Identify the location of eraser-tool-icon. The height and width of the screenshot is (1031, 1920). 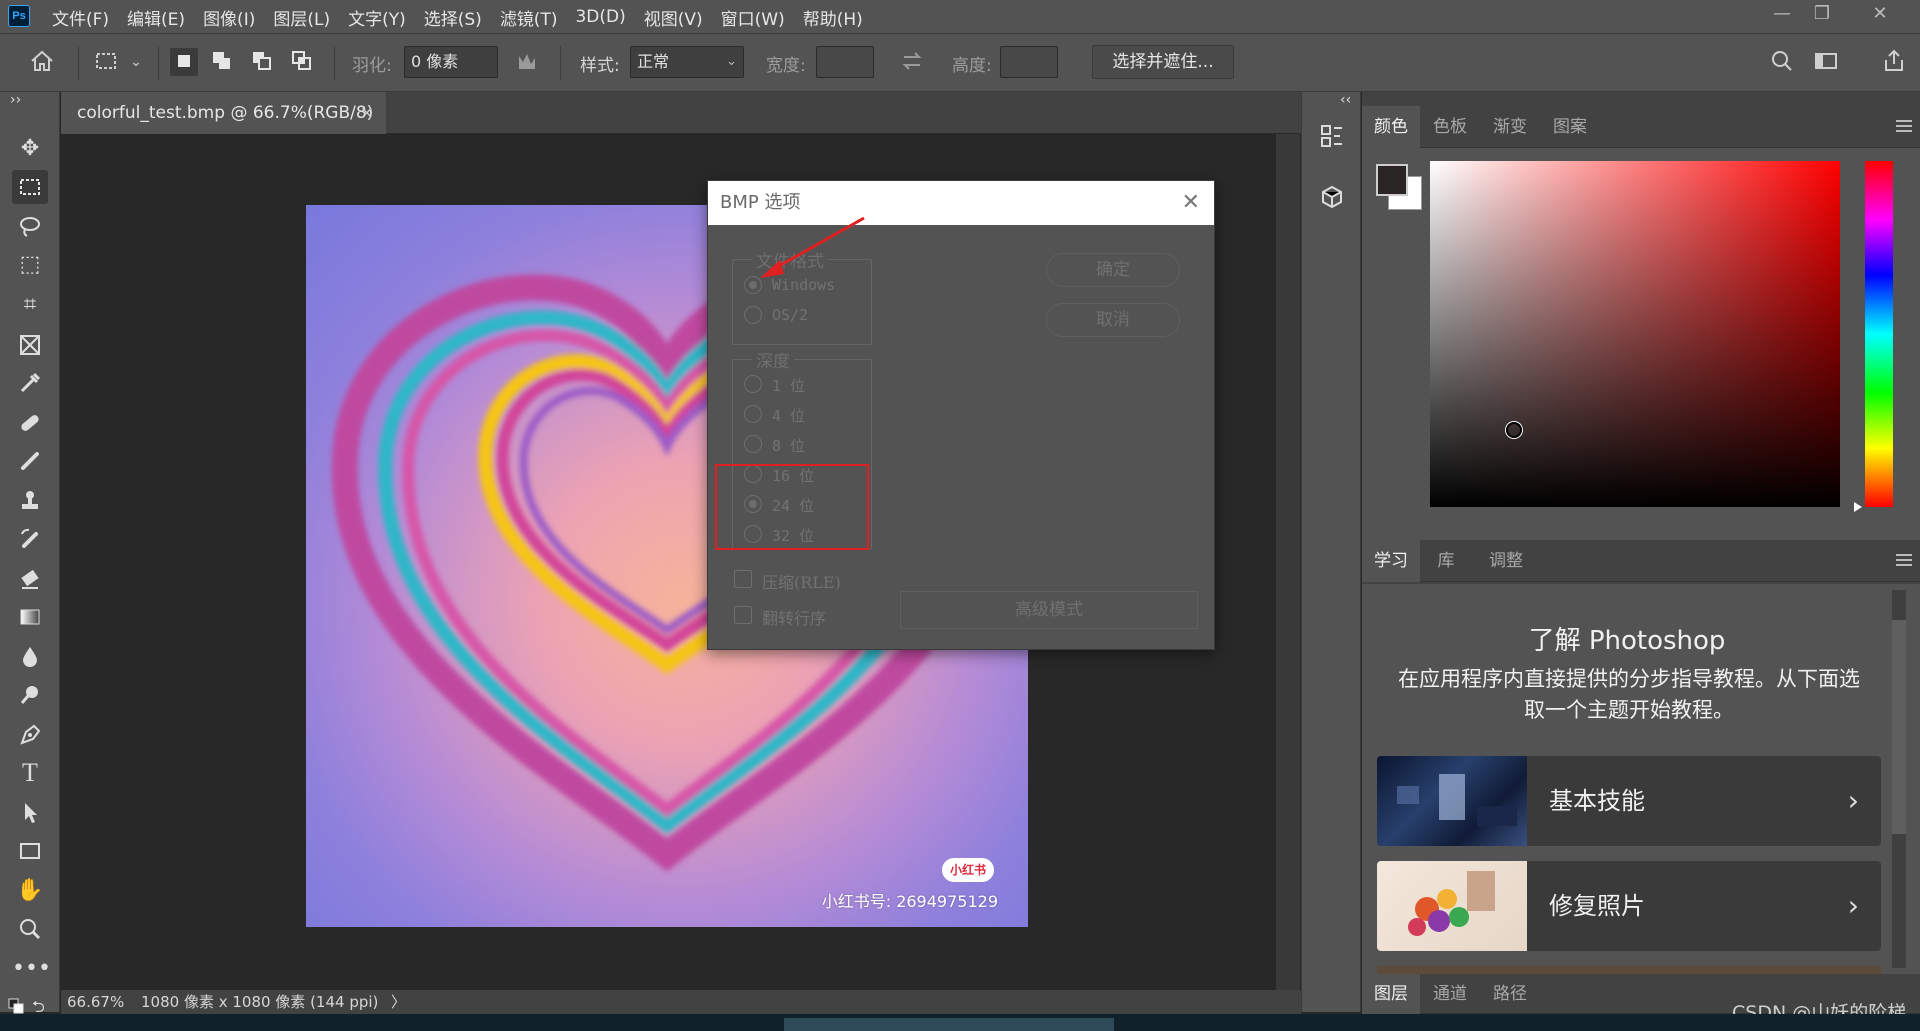
(30, 579).